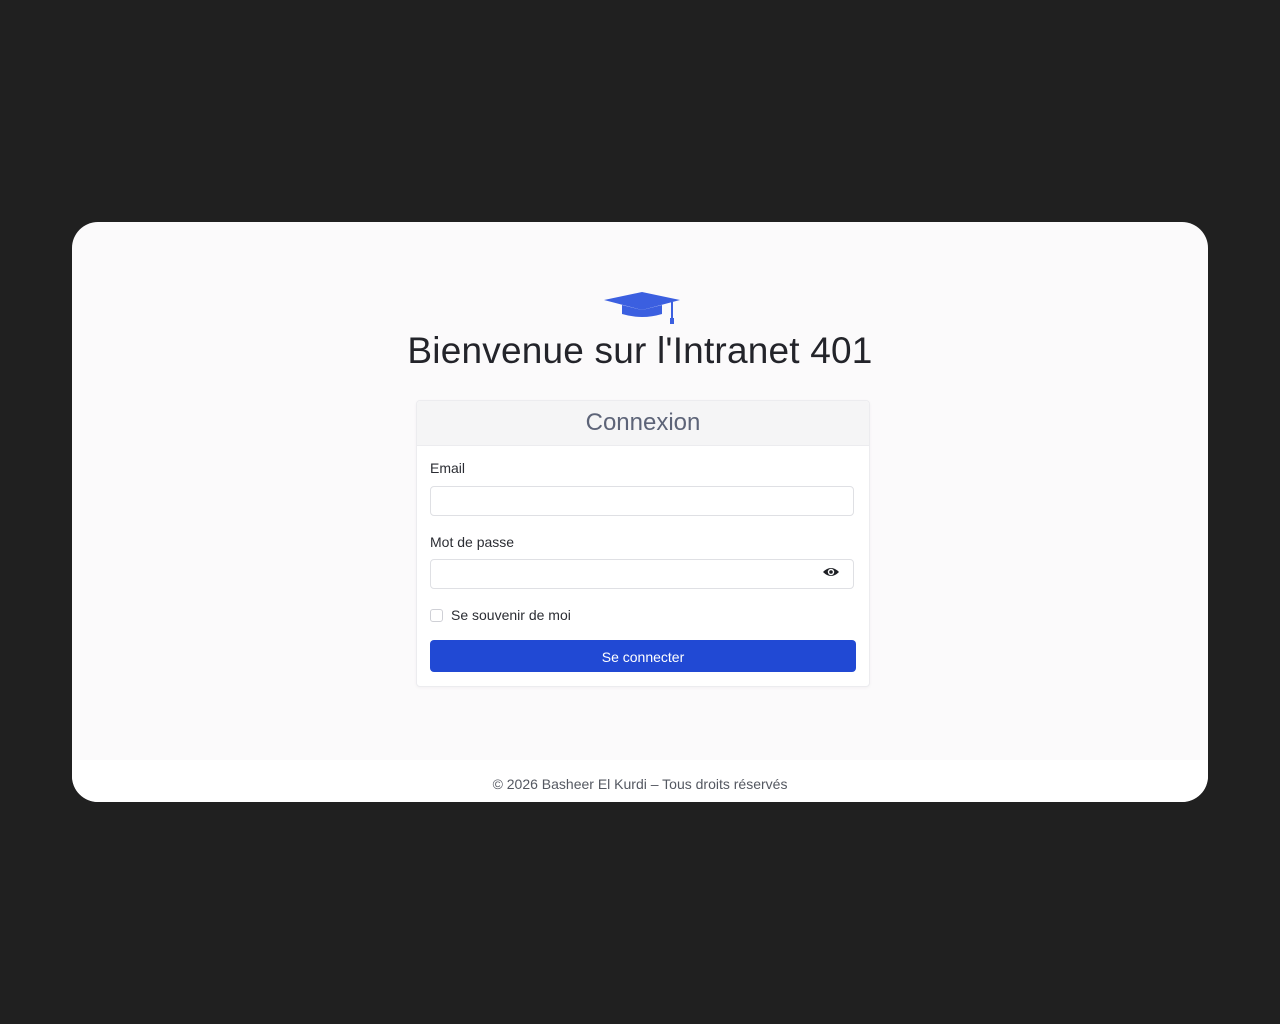 The width and height of the screenshot is (1280, 1024). Describe the element at coordinates (448, 468) in the screenshot. I see `email-label: Email` at that location.